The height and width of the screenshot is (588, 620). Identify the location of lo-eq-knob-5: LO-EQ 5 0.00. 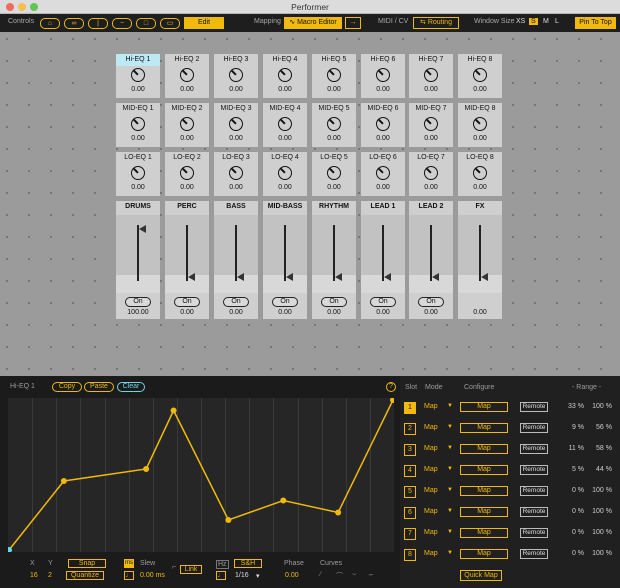
(334, 174).